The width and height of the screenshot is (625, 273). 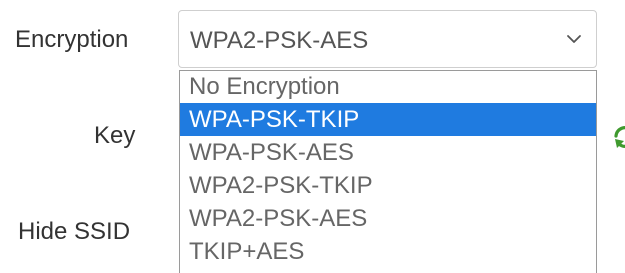 I want to click on key-label: Key, so click(x=115, y=135).